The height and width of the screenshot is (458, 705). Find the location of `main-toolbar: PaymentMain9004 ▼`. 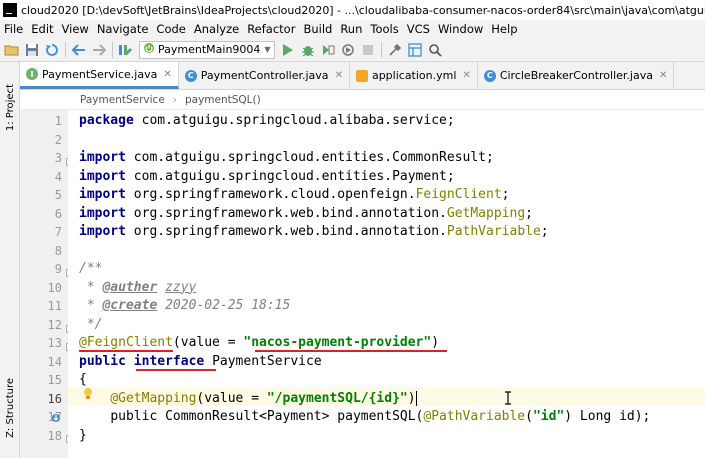

main-toolbar: PaymentMain9004 ▼ is located at coordinates (352, 50).